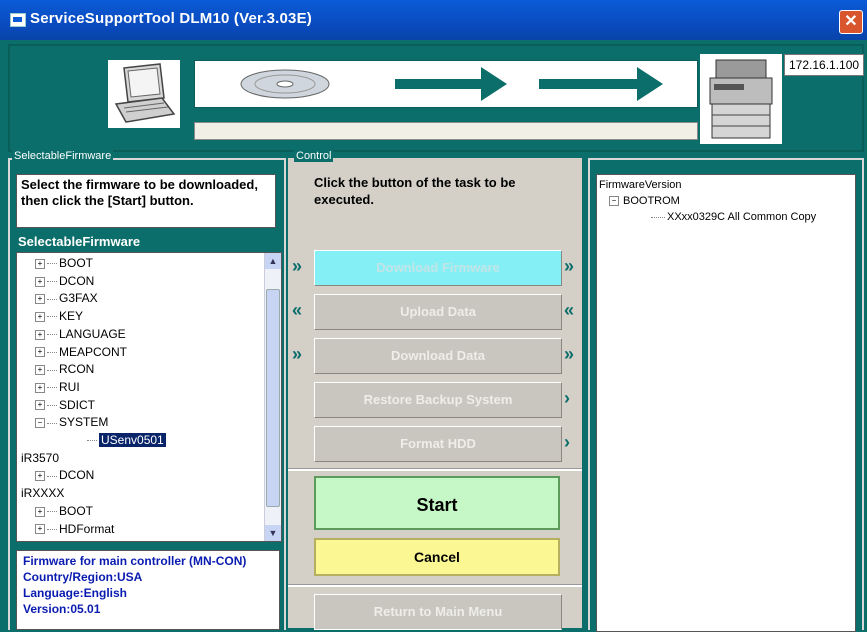 The width and height of the screenshot is (867, 632). Describe the element at coordinates (273, 261) in the screenshot. I see `scroll-up-icon: ▲` at that location.